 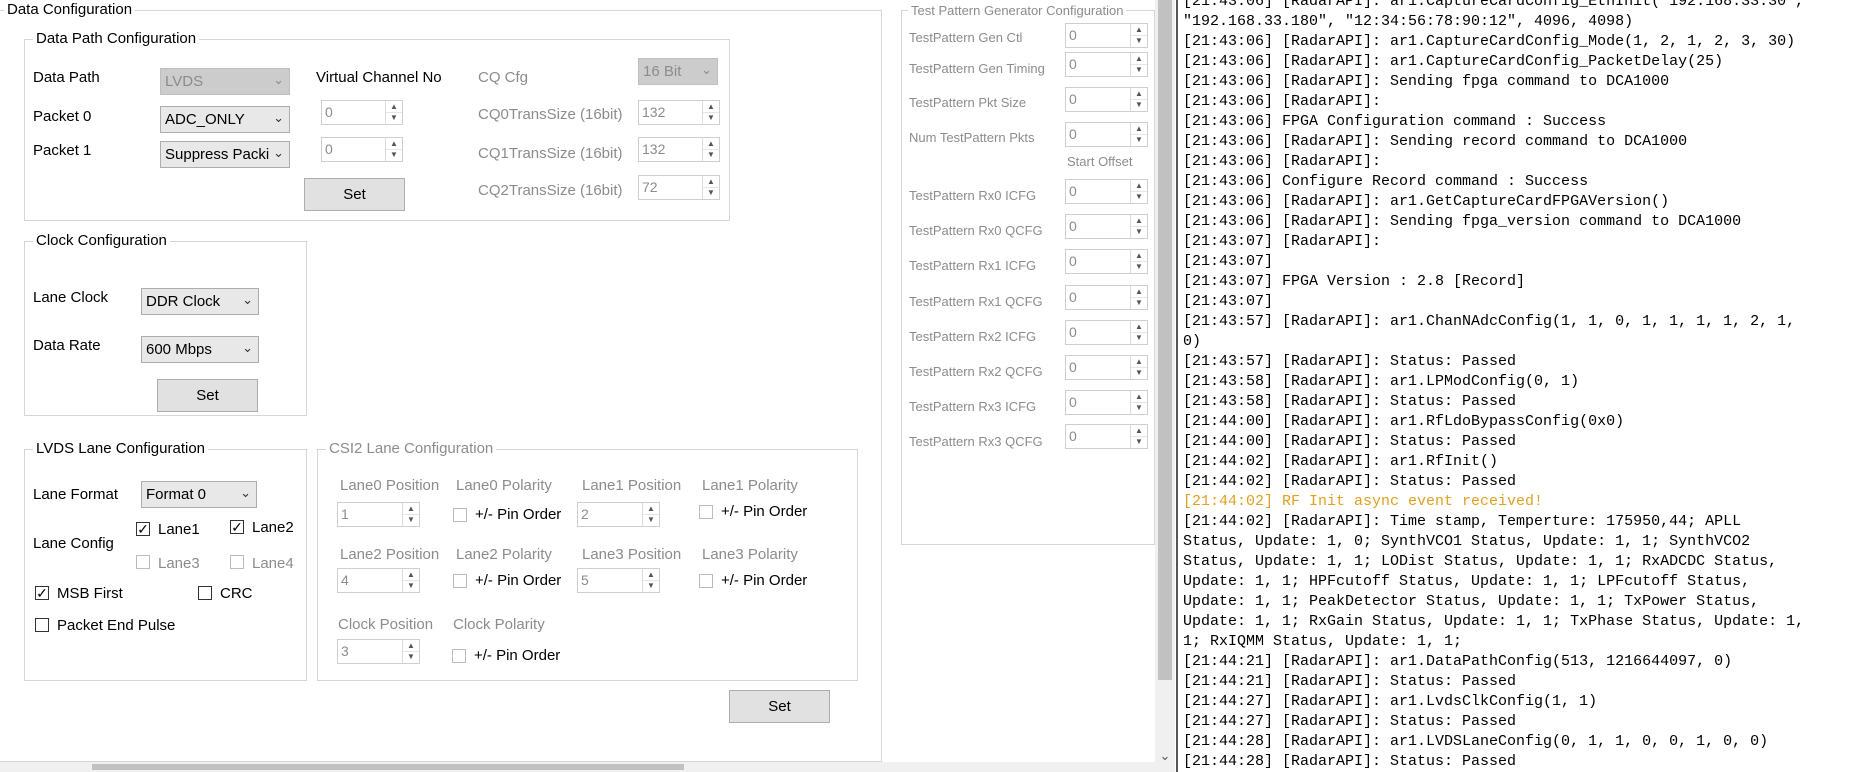 What do you see at coordinates (779, 706) in the screenshot?
I see `lane-config-set-button: Set` at bounding box center [779, 706].